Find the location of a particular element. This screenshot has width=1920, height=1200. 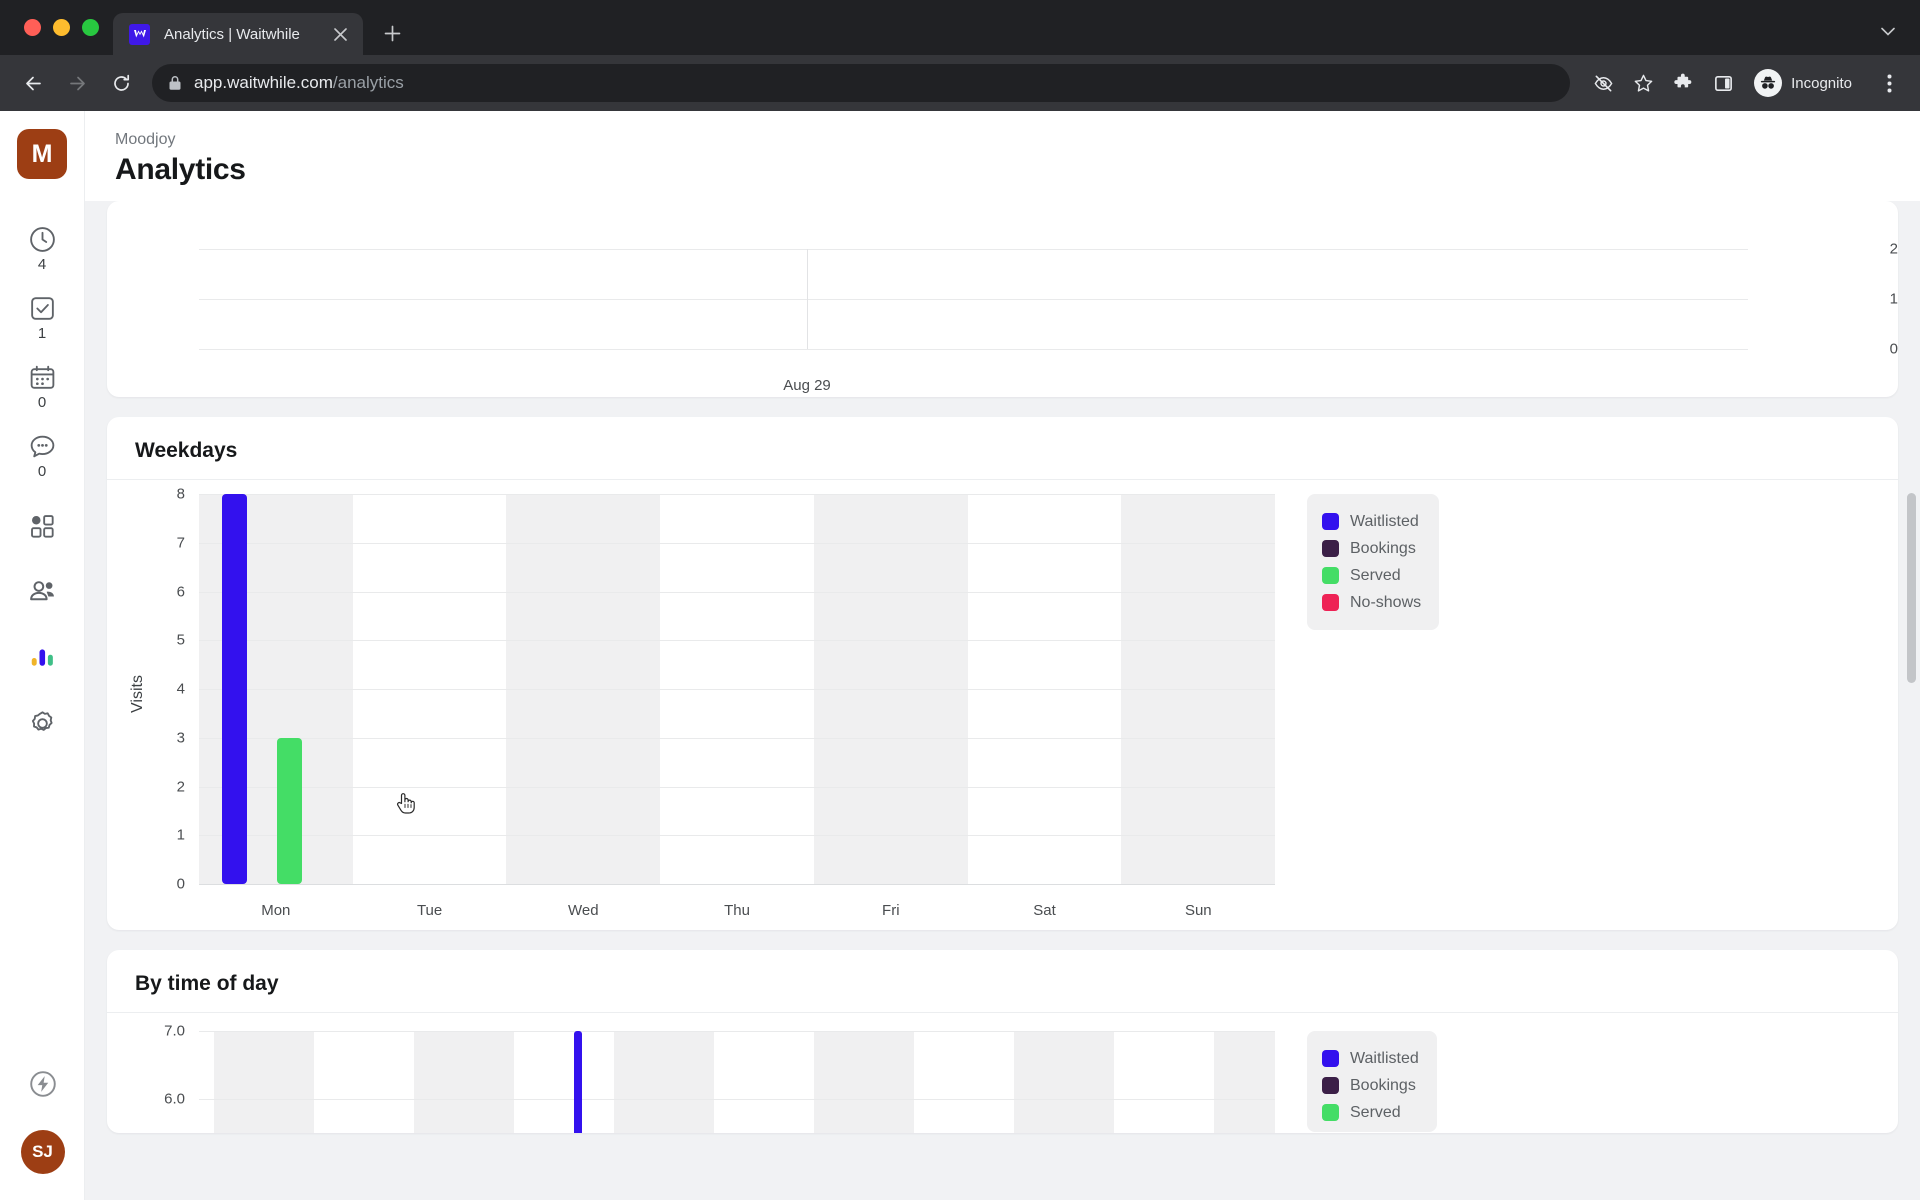

y-tick: 4 is located at coordinates (180, 689).